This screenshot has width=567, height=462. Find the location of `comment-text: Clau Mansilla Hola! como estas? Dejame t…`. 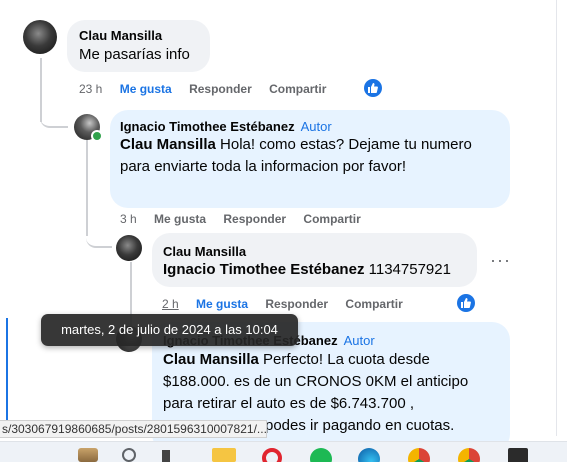

comment-text: Clau Mansilla Hola! como estas? Dejame t… is located at coordinates (310, 156).